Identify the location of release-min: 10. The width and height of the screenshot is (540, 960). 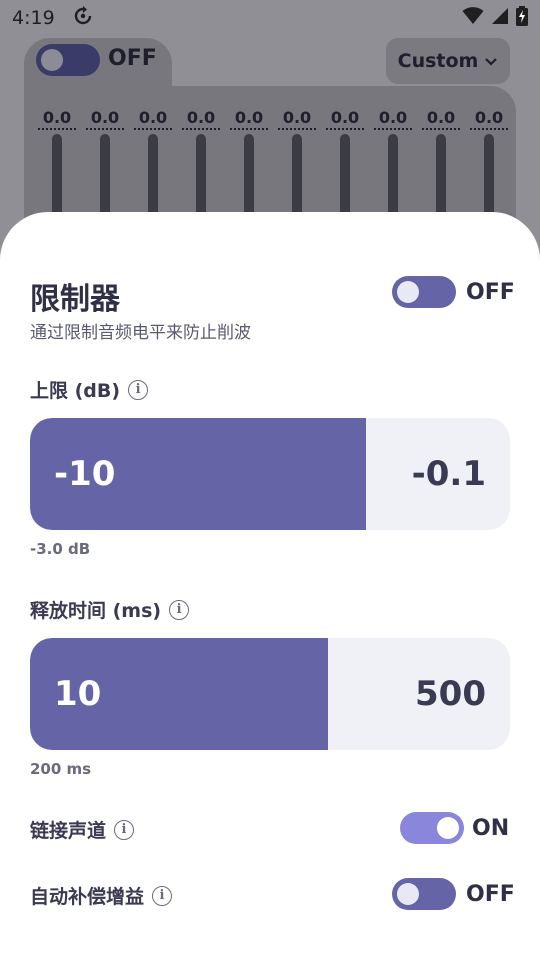
(78, 694).